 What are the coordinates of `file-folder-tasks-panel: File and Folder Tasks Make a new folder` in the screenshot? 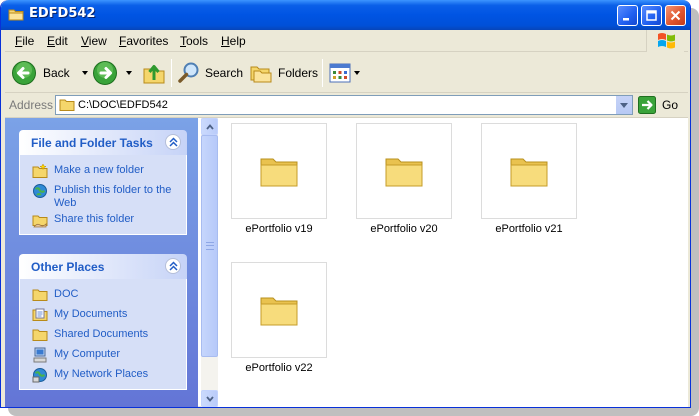 It's located at (103, 182).